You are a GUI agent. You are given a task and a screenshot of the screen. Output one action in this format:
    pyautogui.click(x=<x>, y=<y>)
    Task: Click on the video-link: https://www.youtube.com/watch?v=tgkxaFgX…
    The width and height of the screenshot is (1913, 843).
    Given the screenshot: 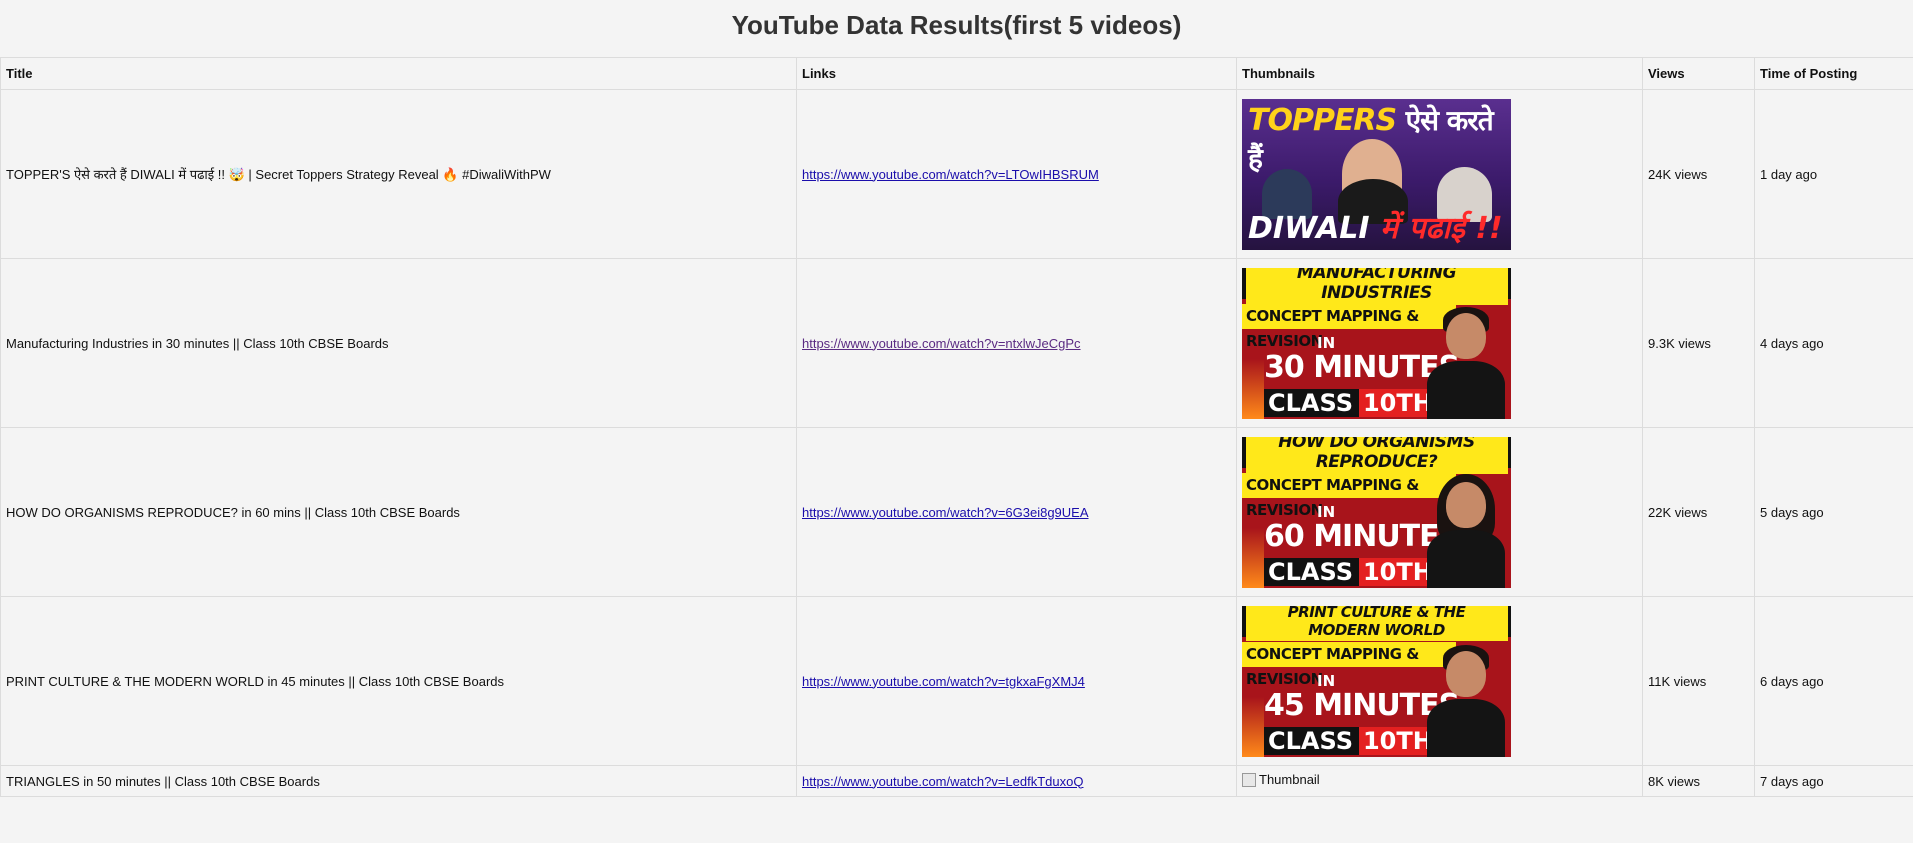 What is the action you would take?
    pyautogui.click(x=943, y=681)
    